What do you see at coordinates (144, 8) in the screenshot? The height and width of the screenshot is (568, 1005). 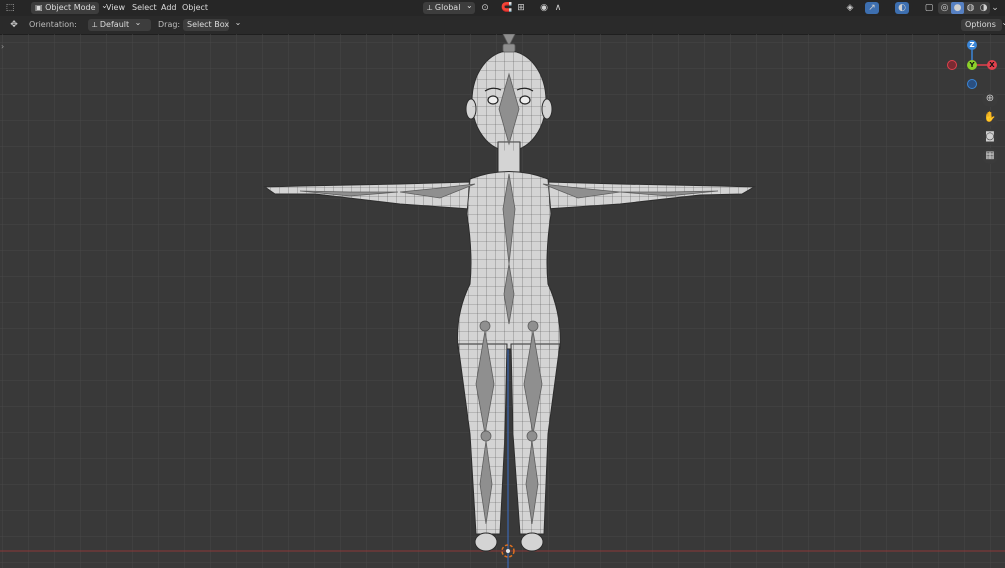 I see `menu-select: Select` at bounding box center [144, 8].